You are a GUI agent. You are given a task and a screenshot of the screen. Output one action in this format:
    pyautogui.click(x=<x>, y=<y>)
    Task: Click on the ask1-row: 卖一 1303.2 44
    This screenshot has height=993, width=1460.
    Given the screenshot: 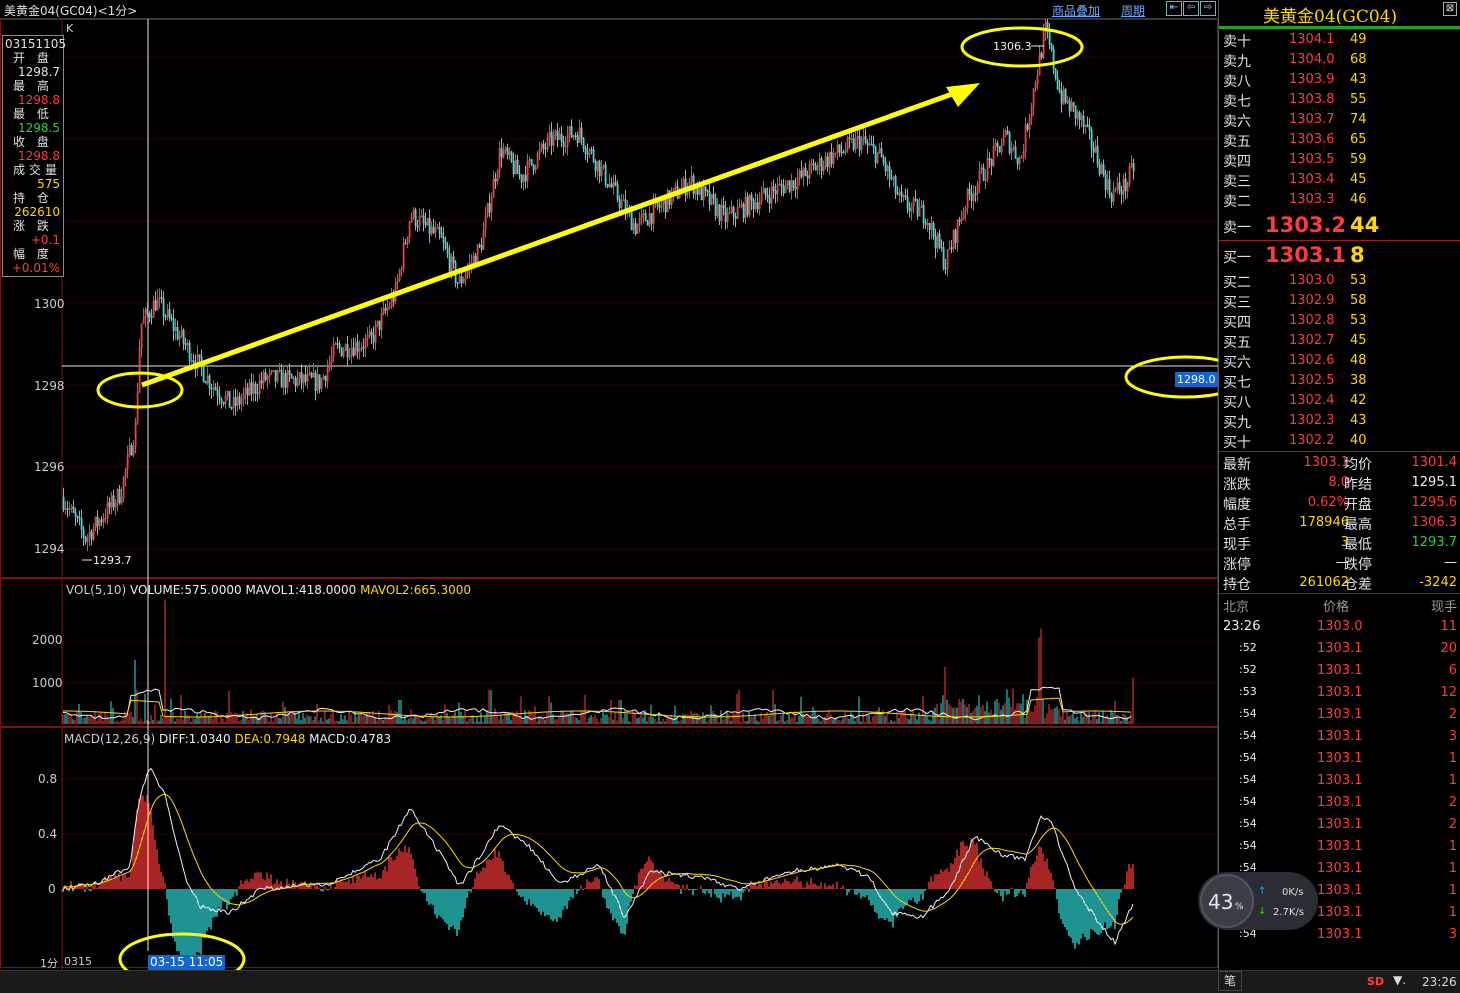 What is the action you would take?
    pyautogui.click(x=1339, y=226)
    